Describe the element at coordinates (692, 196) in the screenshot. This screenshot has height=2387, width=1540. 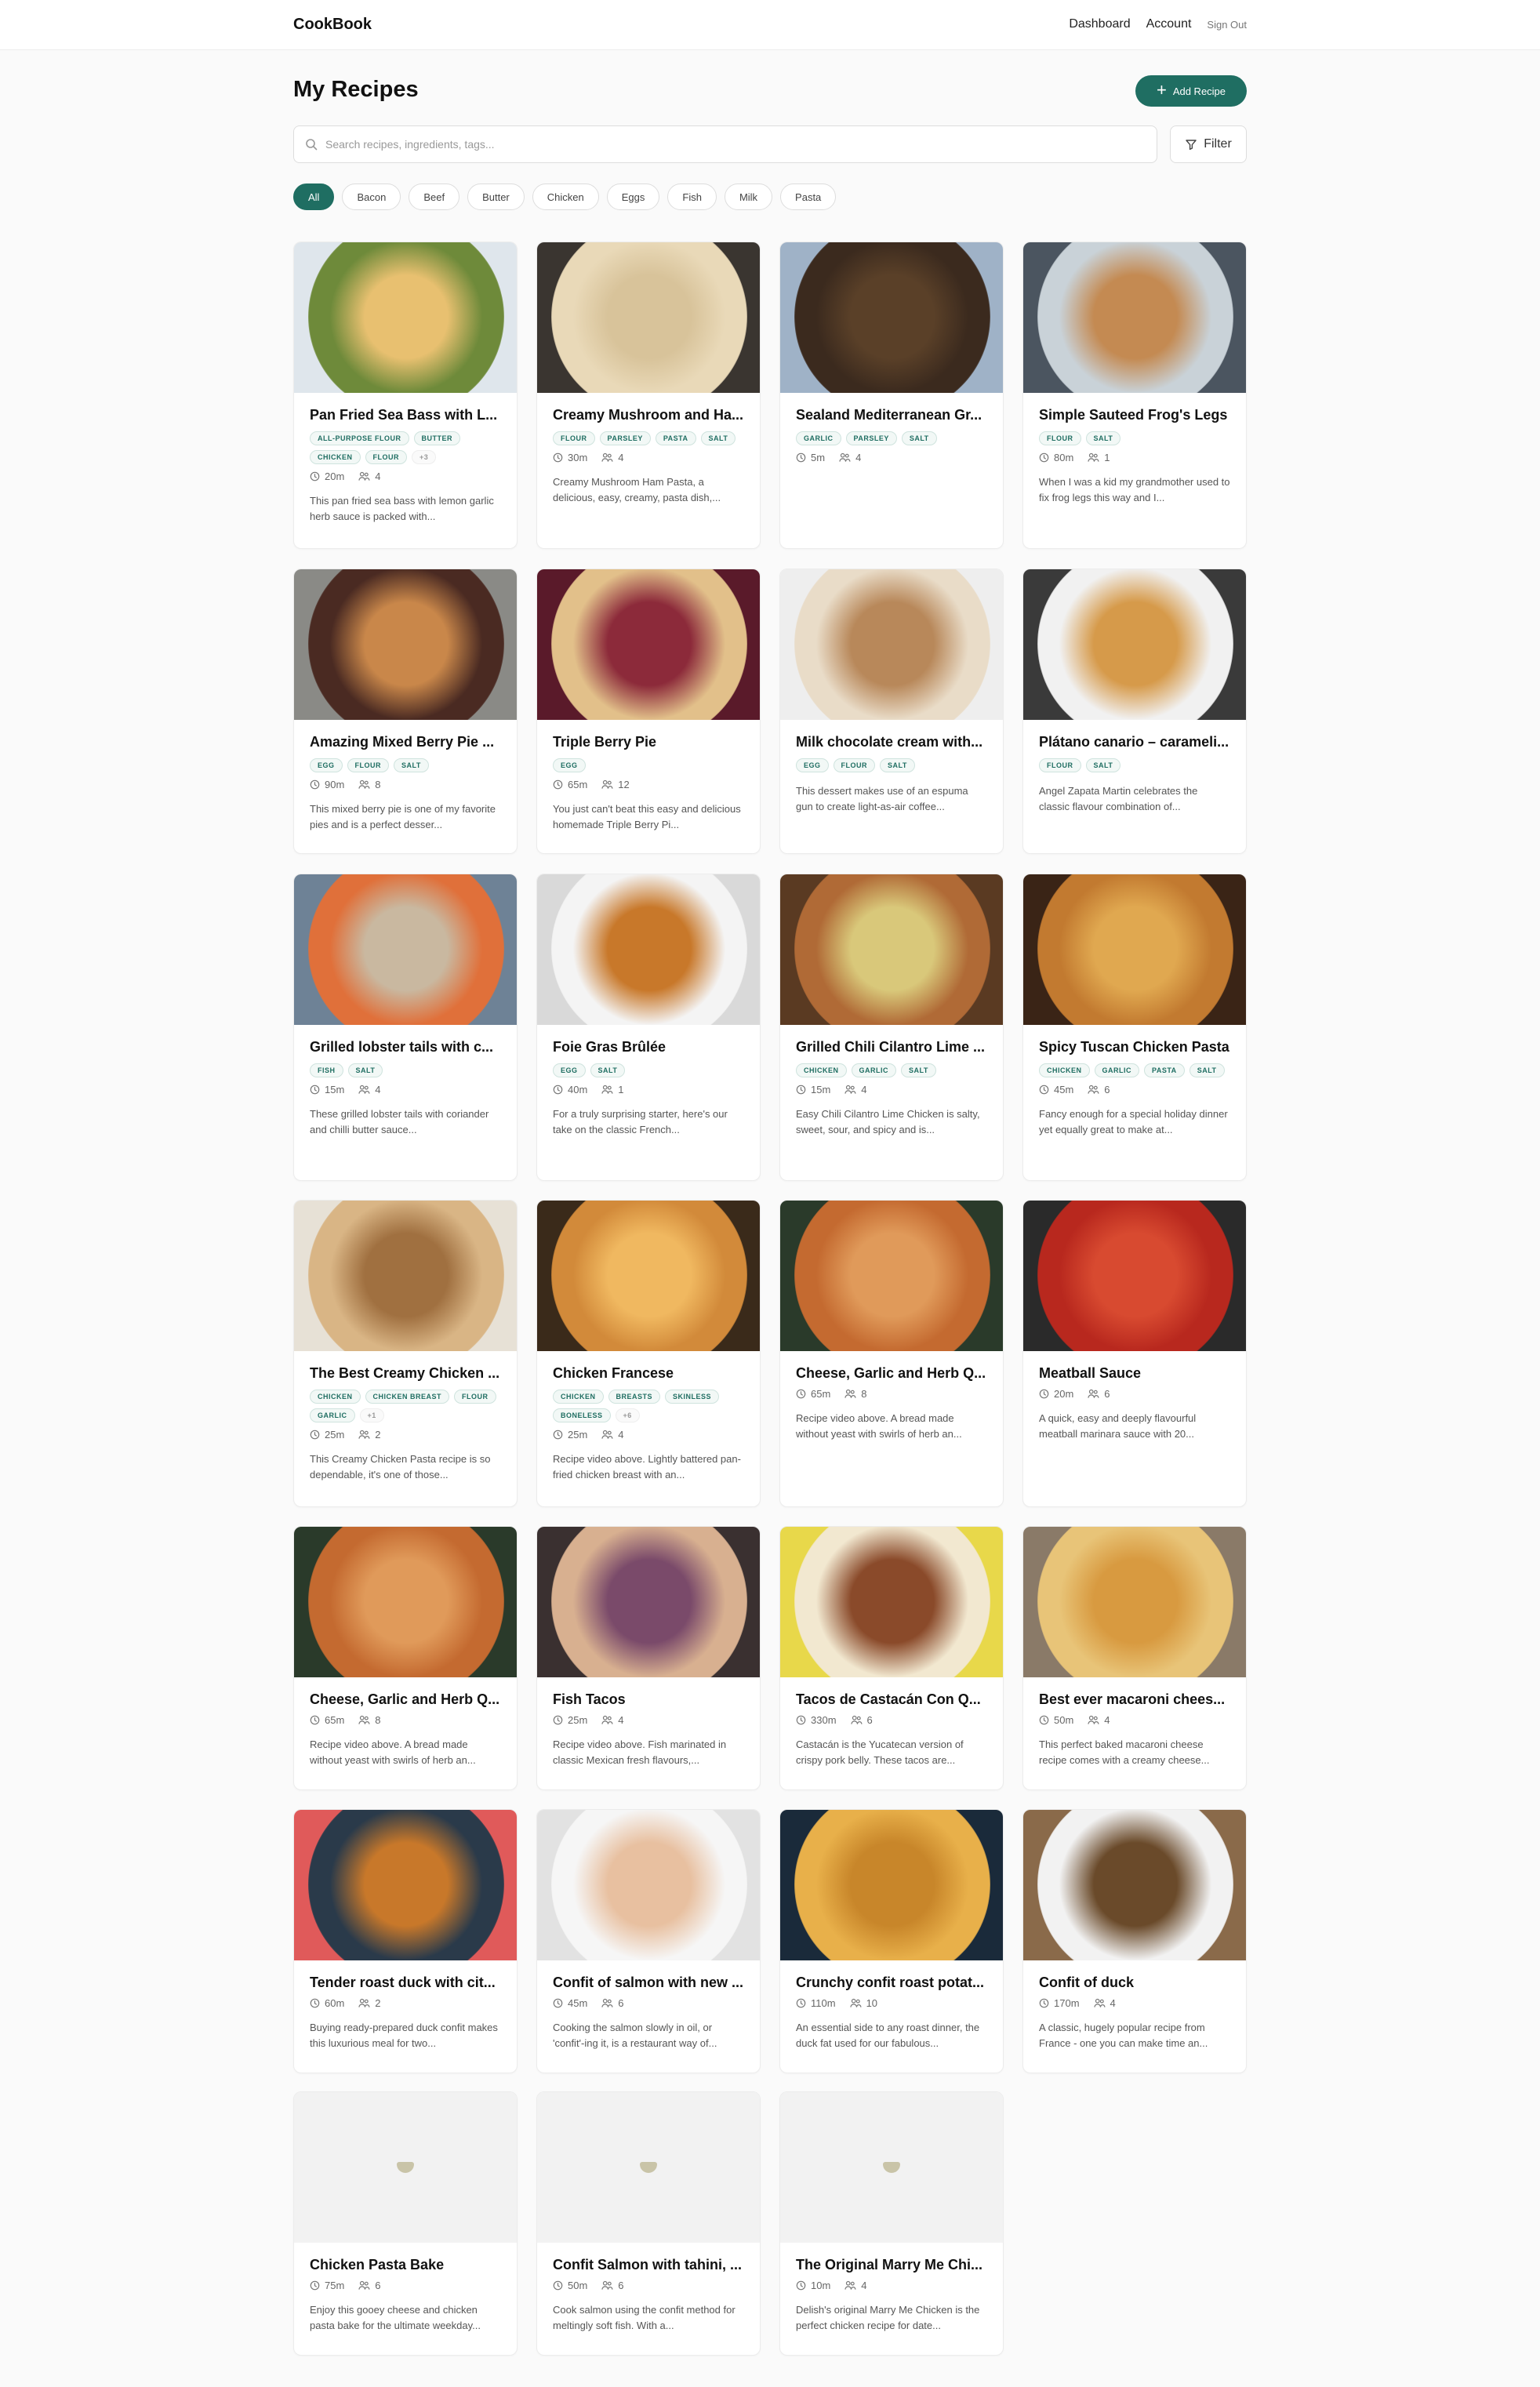
I see `chip-fish: Fish` at that location.